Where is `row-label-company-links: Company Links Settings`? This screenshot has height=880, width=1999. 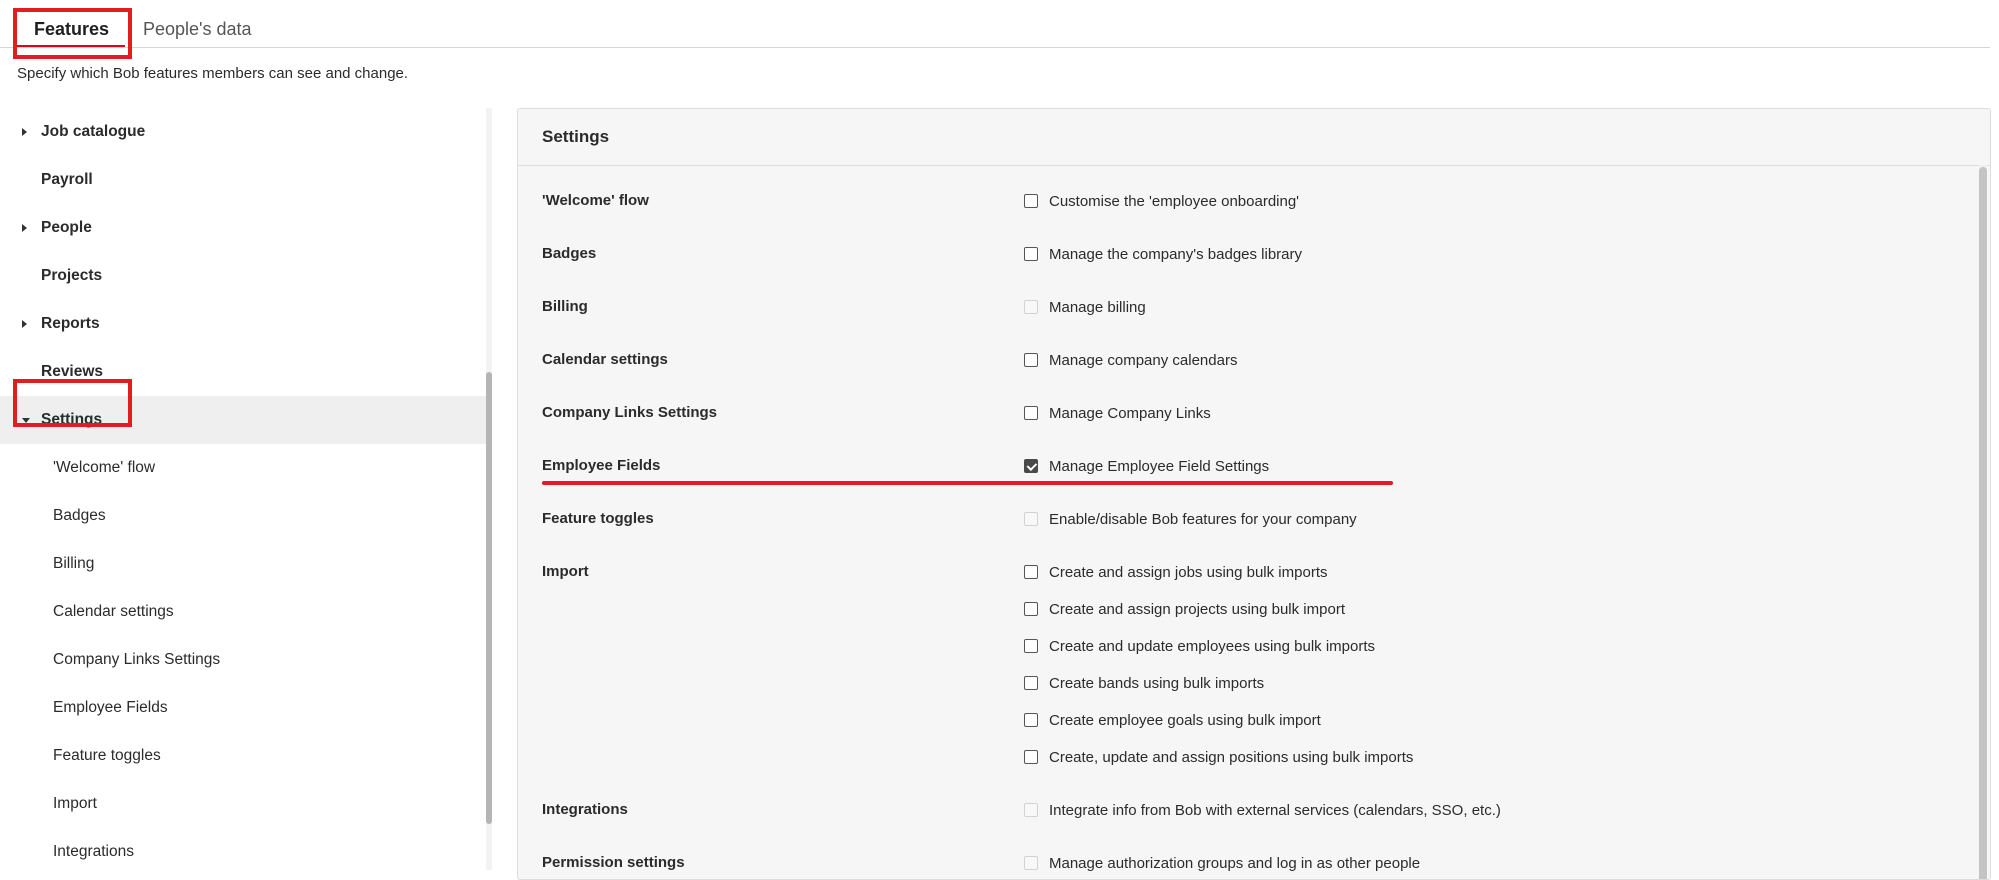
row-label-company-links: Company Links Settings is located at coordinates (630, 412).